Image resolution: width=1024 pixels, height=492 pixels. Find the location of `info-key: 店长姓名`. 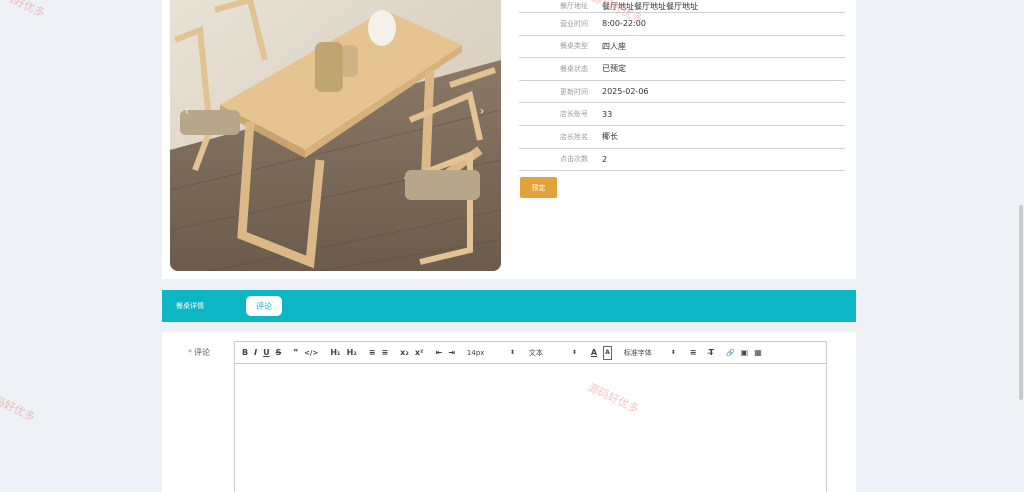

info-key: 店长姓名 is located at coordinates (574, 136).